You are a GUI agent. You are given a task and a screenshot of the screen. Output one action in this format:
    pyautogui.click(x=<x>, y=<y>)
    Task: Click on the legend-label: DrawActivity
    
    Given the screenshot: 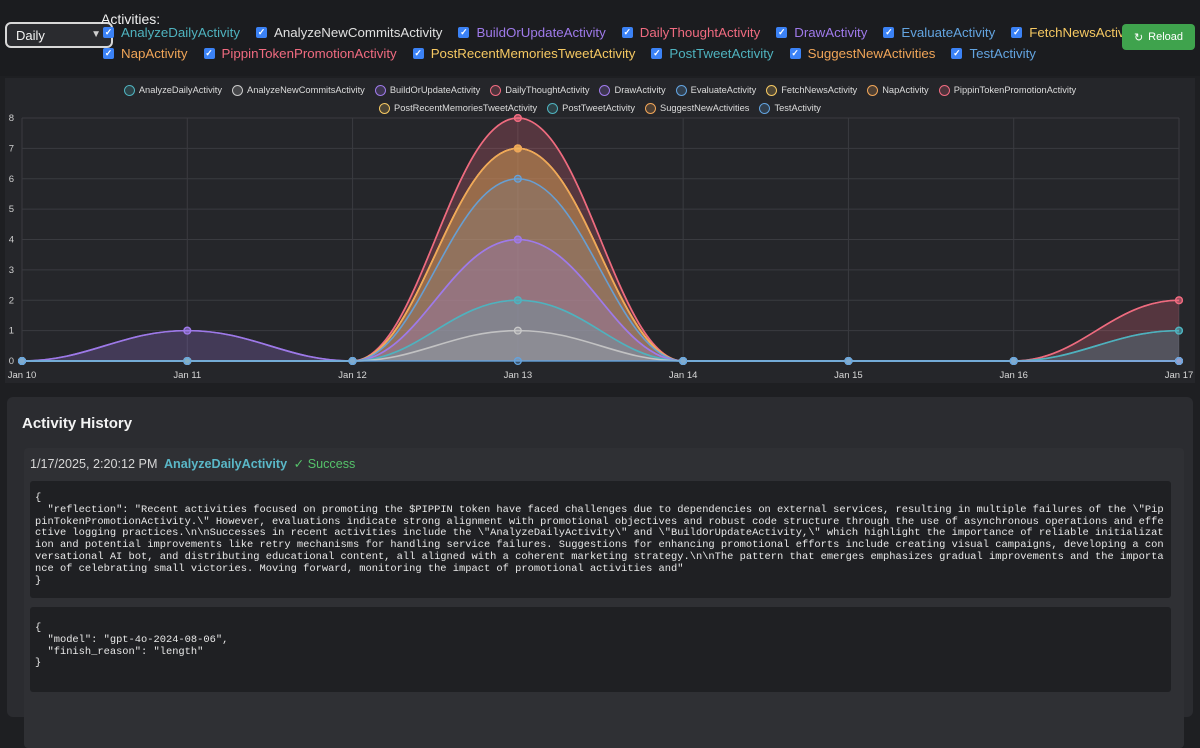 What is the action you would take?
    pyautogui.click(x=640, y=90)
    